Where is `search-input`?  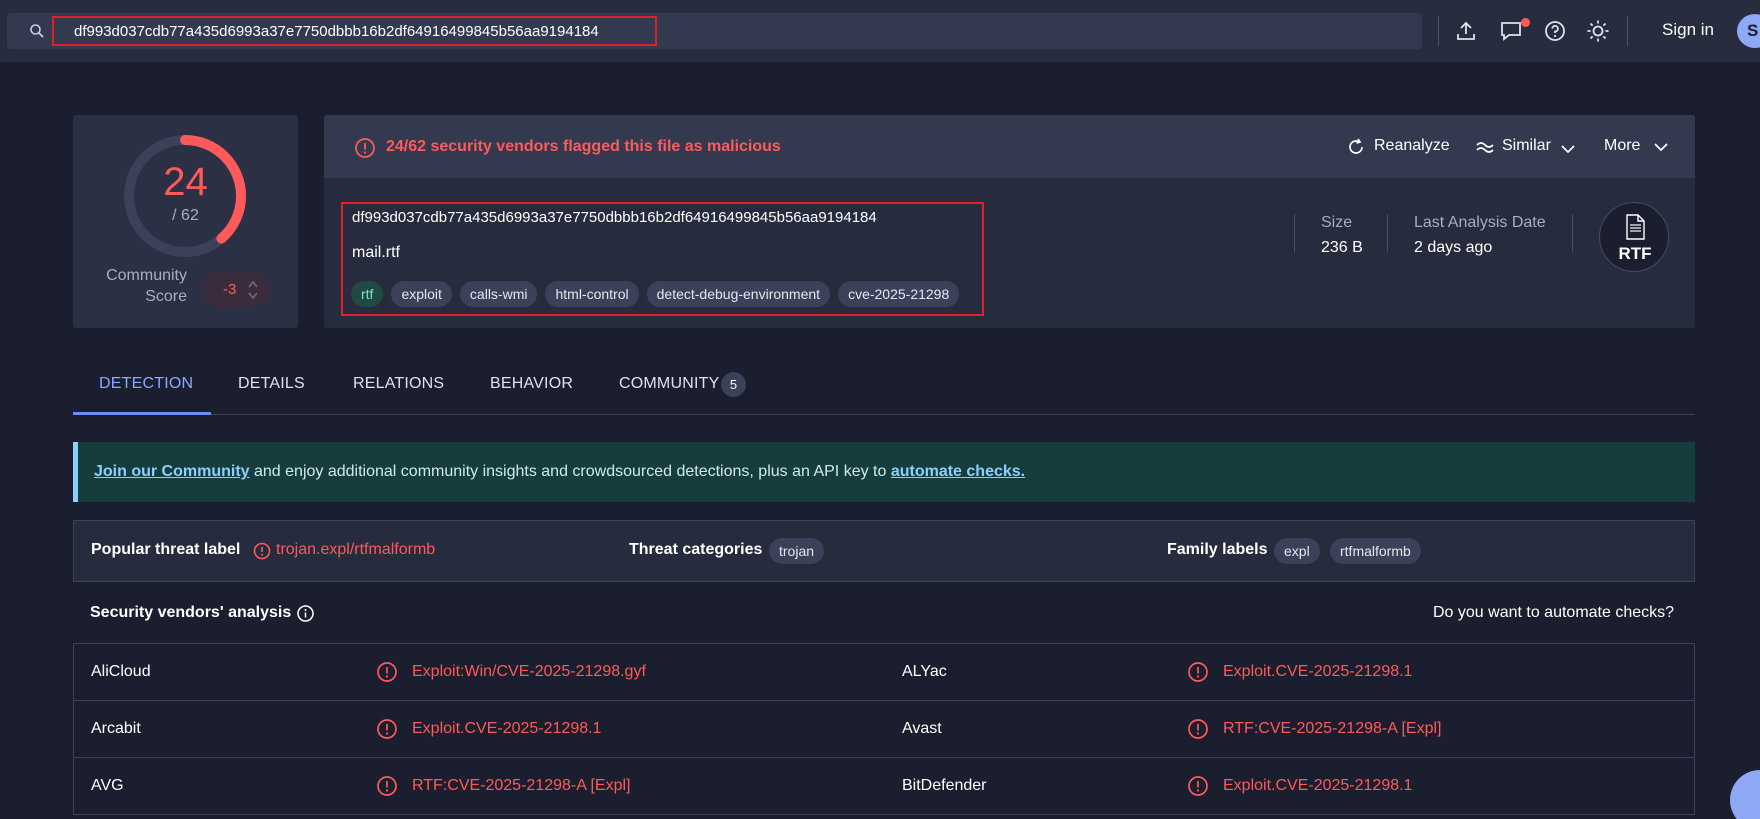 search-input is located at coordinates (354, 31).